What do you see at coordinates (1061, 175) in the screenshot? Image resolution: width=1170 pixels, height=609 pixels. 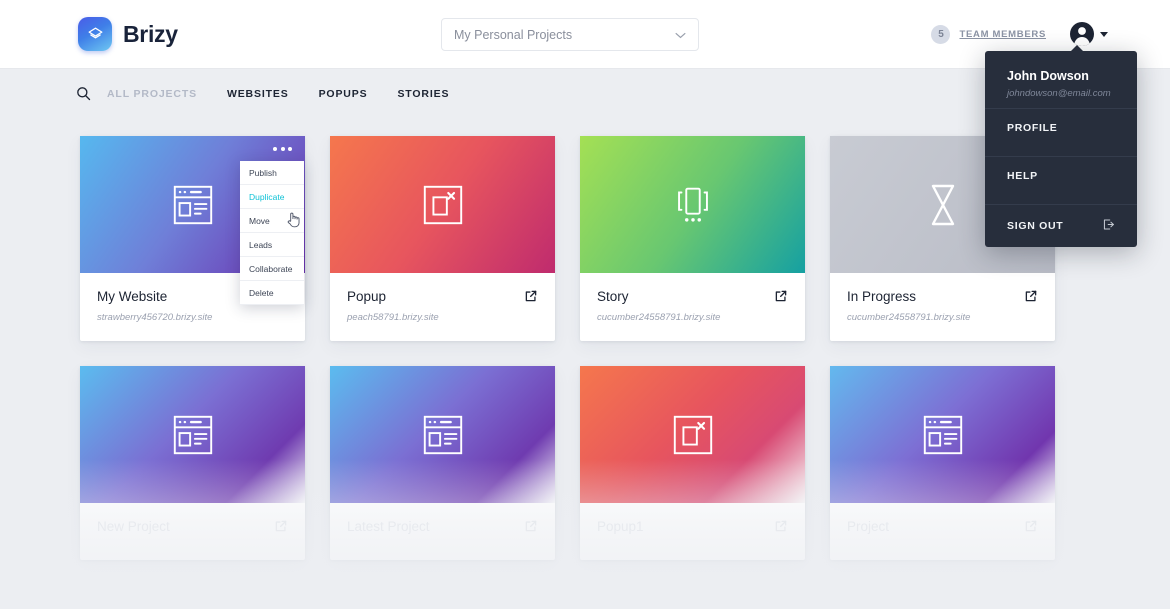 I see `menu-item-help: HELP` at bounding box center [1061, 175].